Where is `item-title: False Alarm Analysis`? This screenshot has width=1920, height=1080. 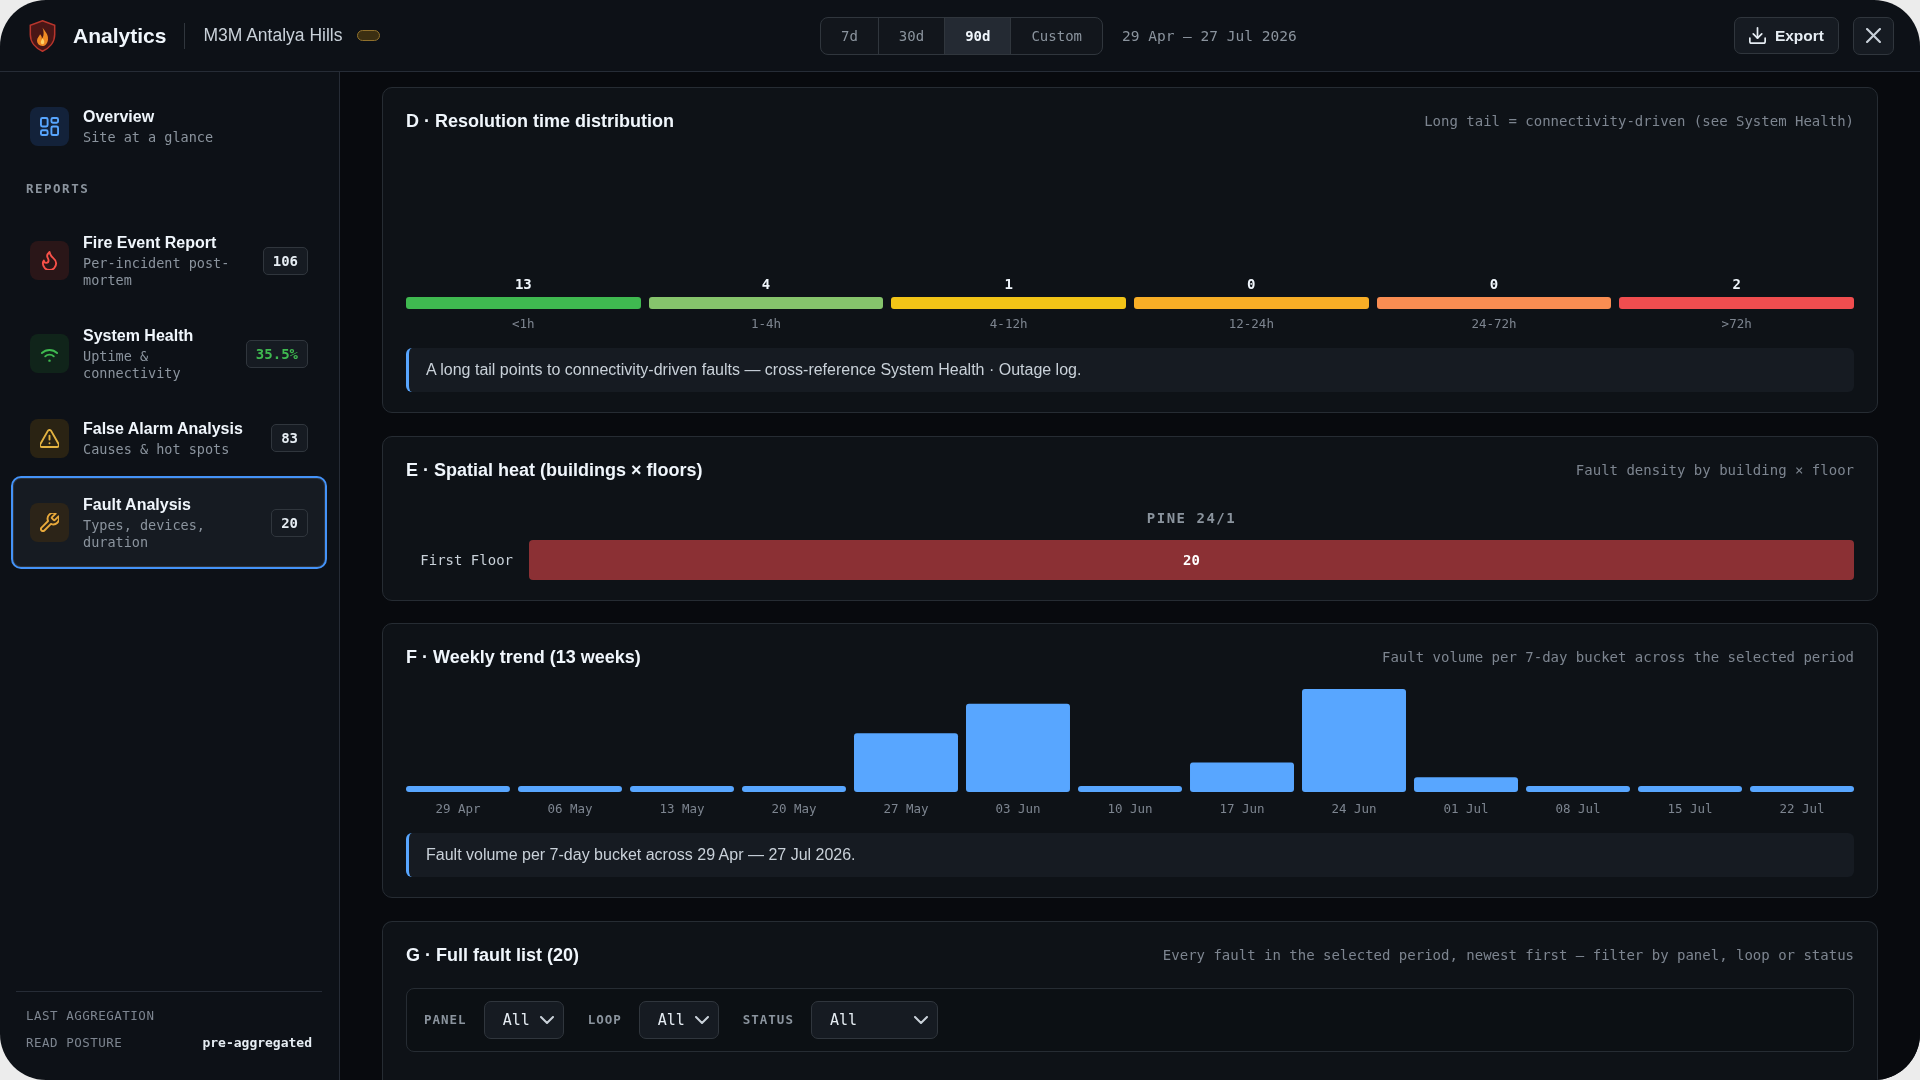
item-title: False Alarm Analysis is located at coordinates (163, 428).